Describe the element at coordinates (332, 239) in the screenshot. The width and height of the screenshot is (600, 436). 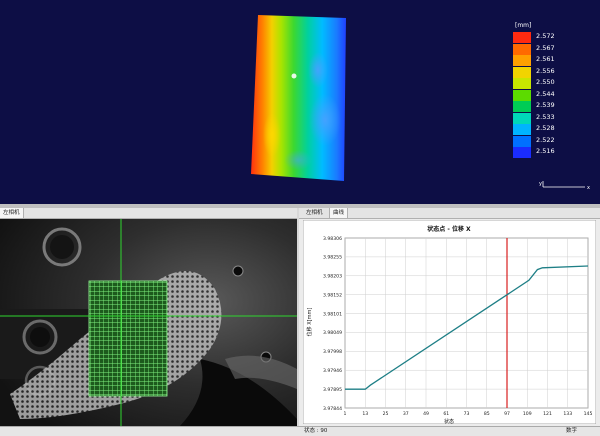
I see `y-tick-label: 3.98306` at that location.